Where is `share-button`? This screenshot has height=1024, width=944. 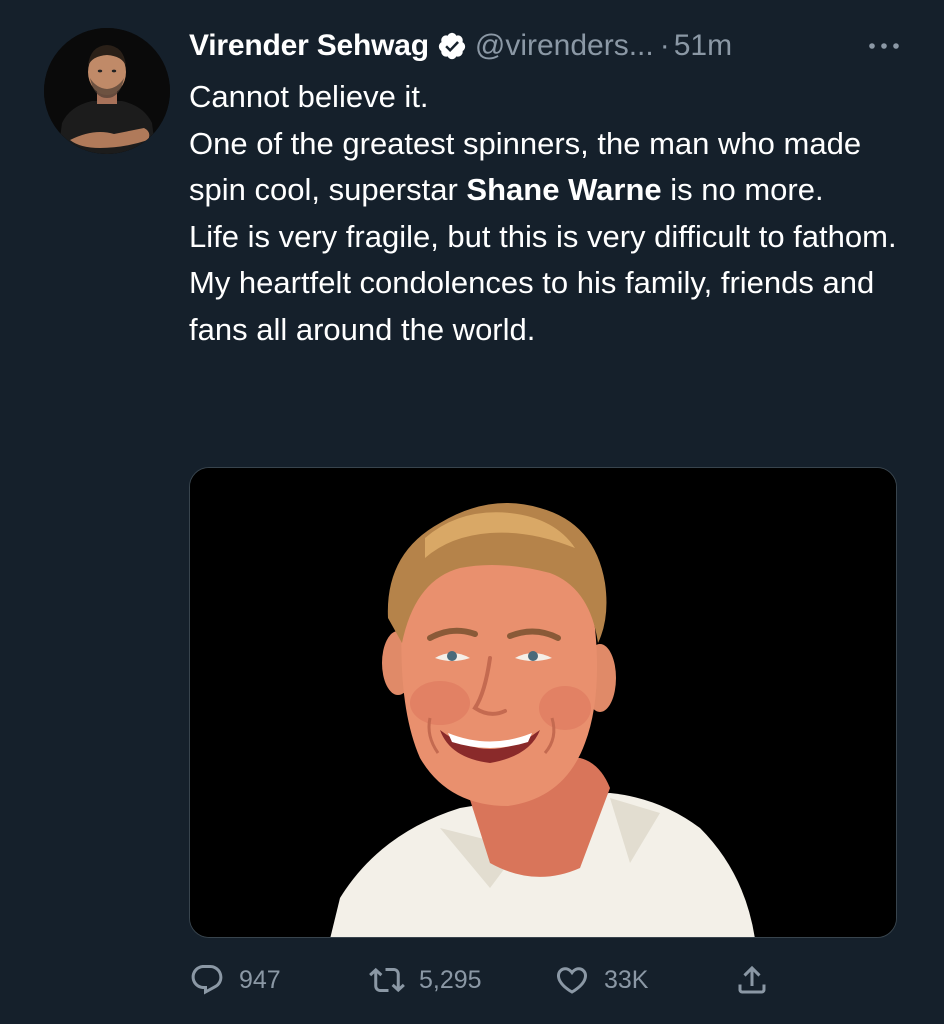
share-button is located at coordinates (752, 980).